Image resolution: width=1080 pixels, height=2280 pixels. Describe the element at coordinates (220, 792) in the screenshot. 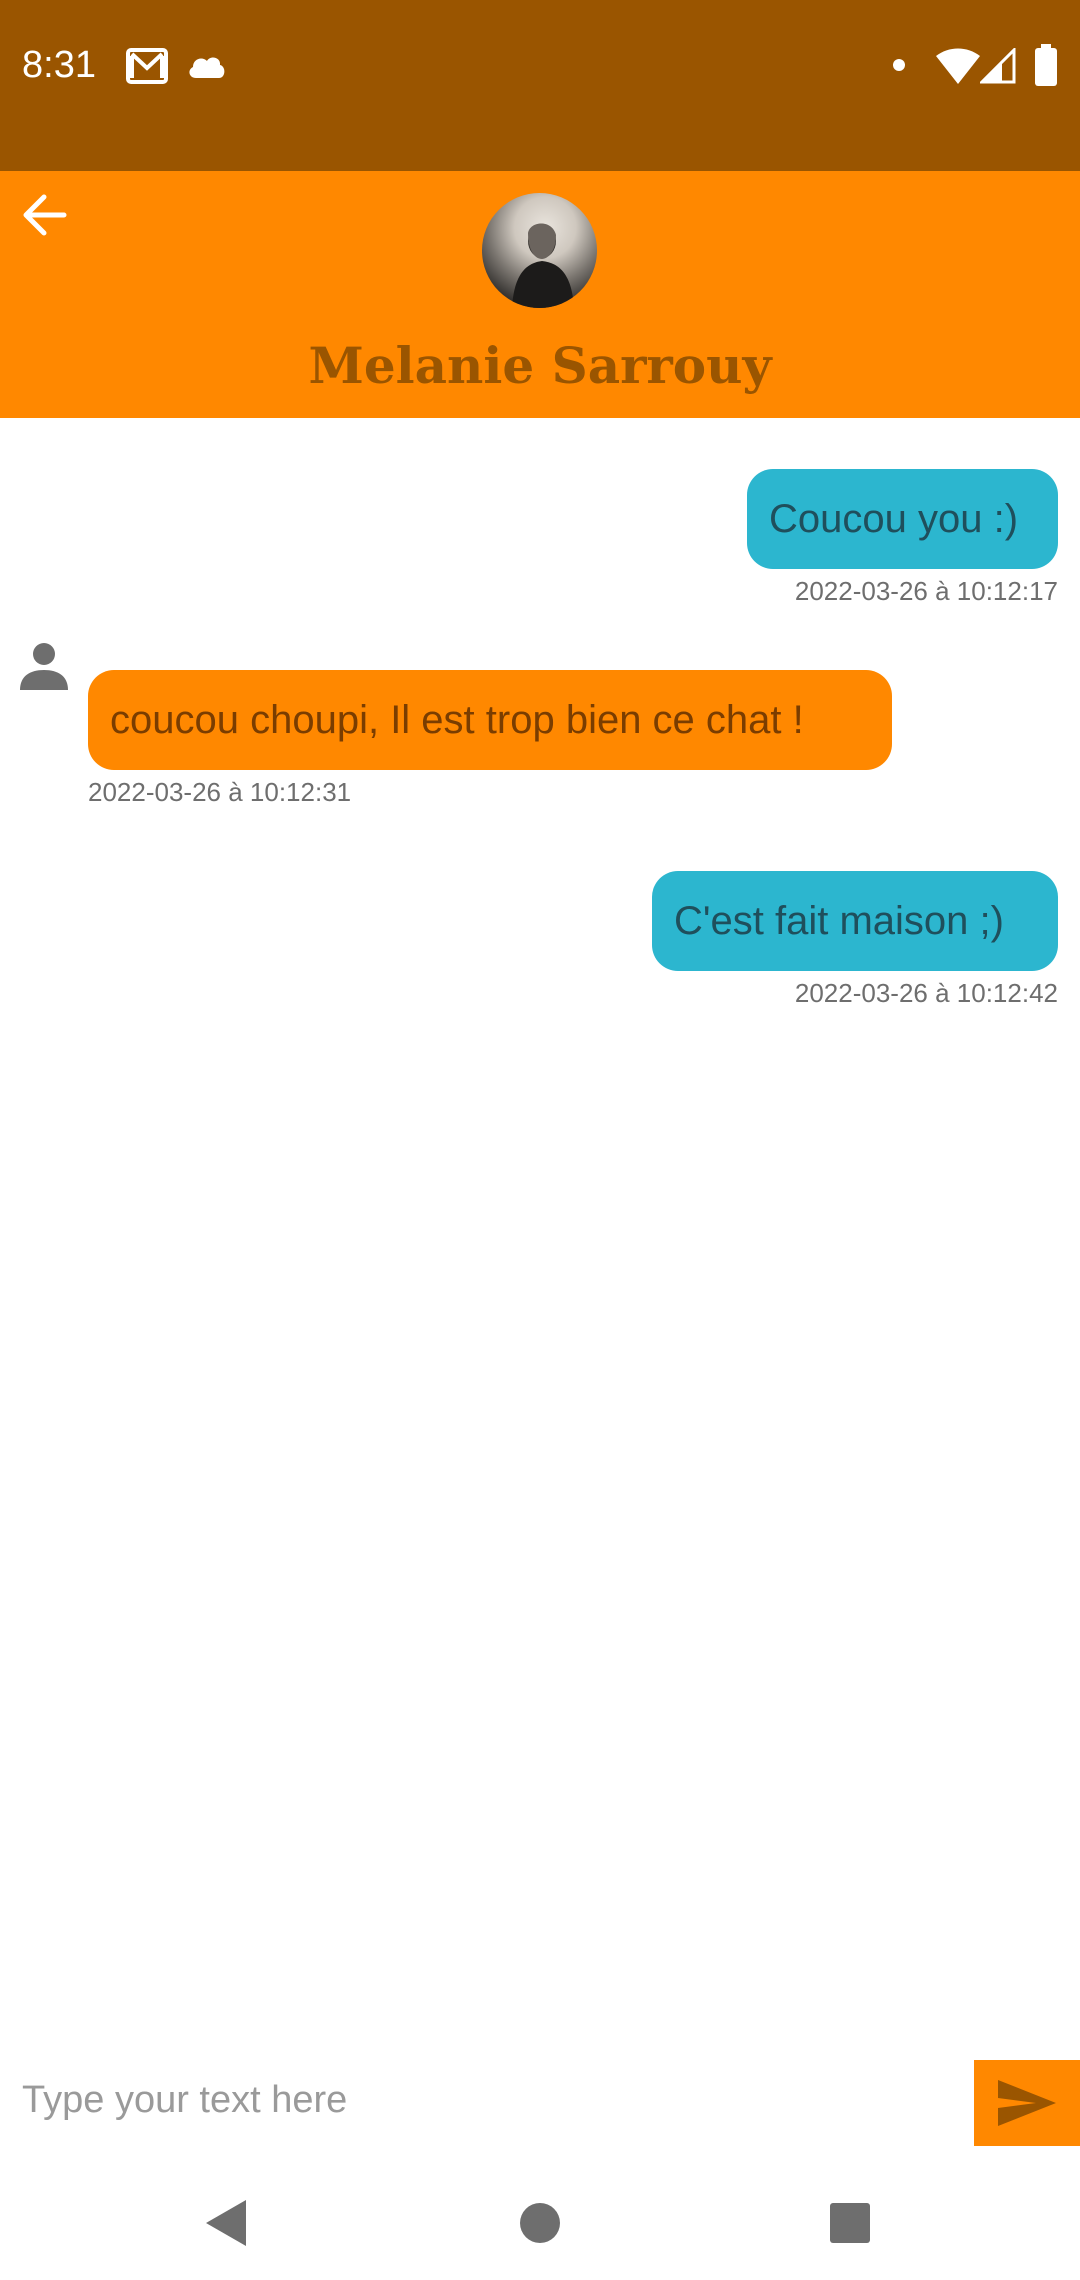

I see `message-timestamp: 2022-03-26 à 10:12:31` at that location.